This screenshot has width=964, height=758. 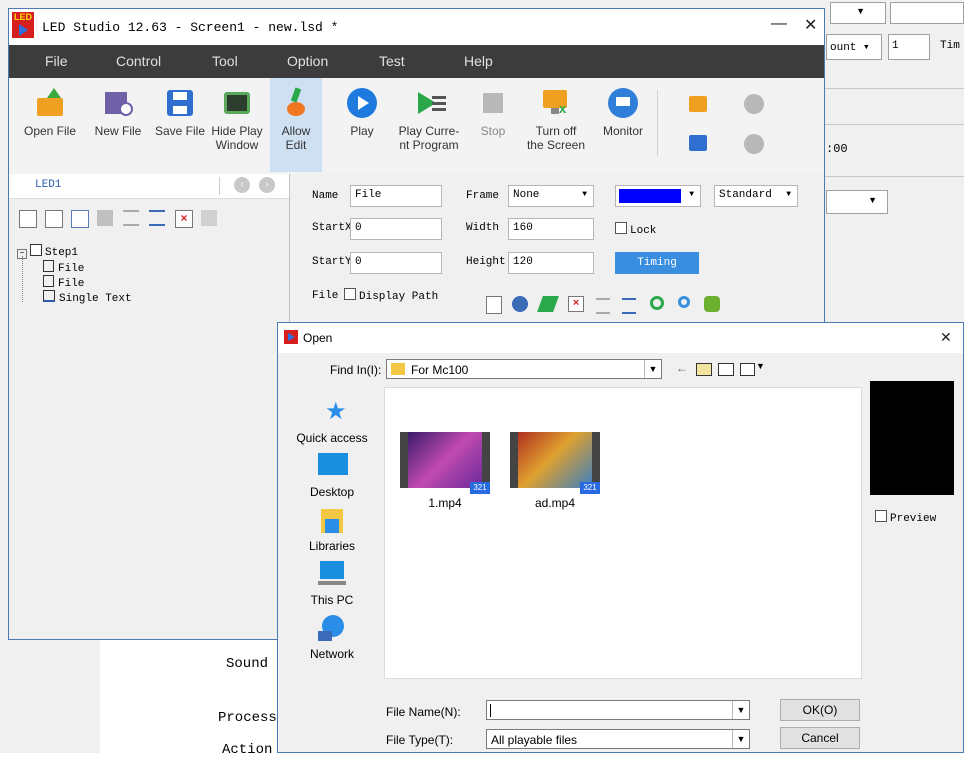 I want to click on name-label: Name, so click(x=325, y=196).